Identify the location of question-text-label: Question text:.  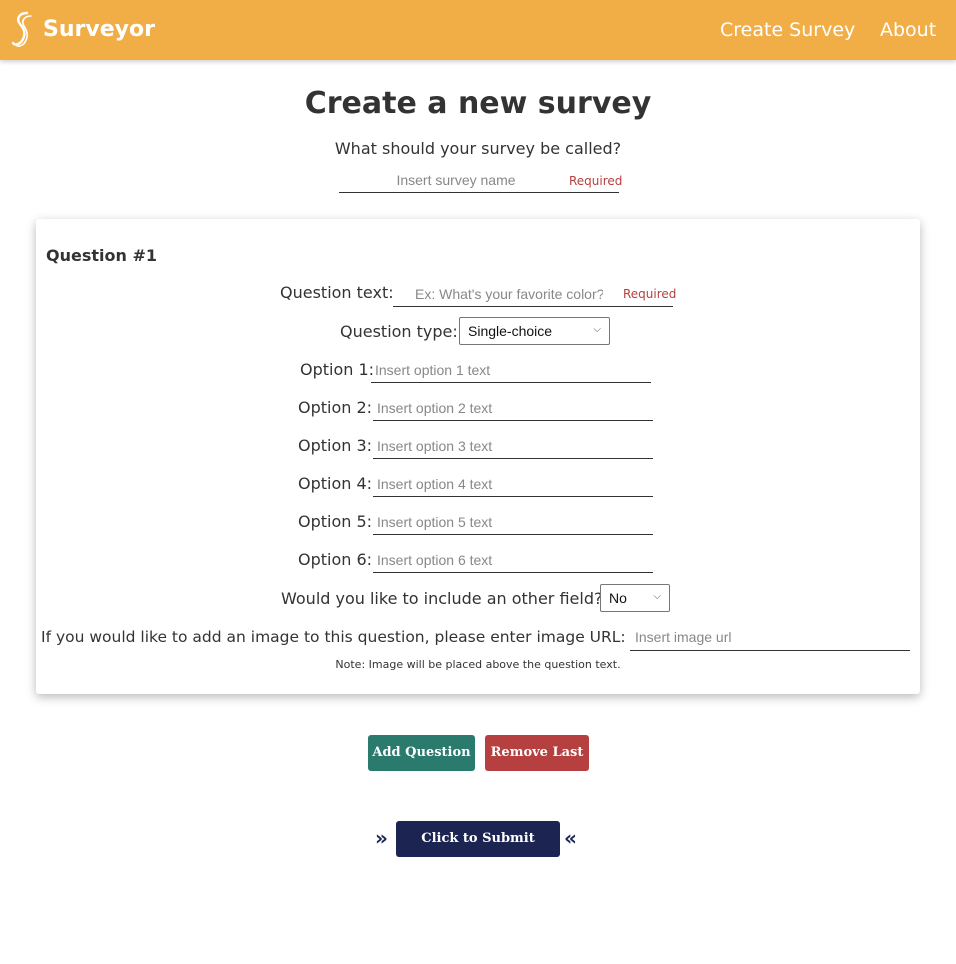
(337, 292).